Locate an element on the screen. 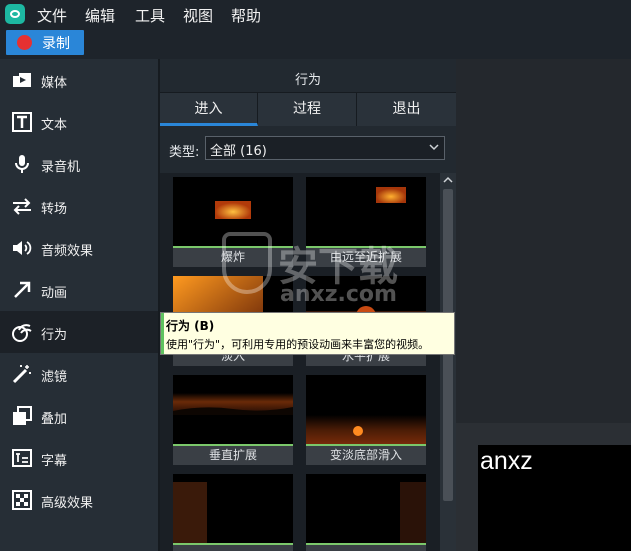  shield-icon is located at coordinates (247, 263).